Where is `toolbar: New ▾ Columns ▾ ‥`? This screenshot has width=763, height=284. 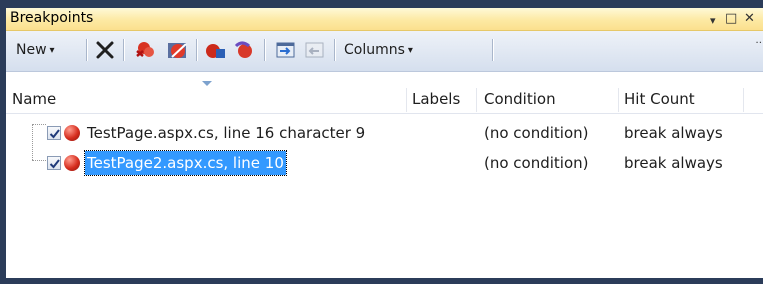
toolbar: New ▾ Columns ▾ ‥ is located at coordinates (384, 51).